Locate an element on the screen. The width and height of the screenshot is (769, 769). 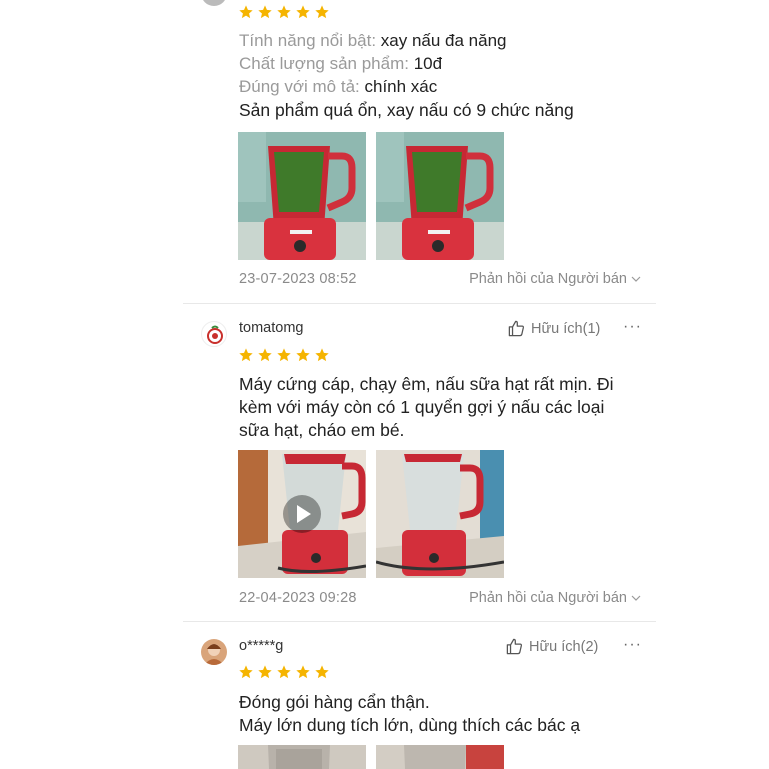
tomato-logo-icon is located at coordinates (215, 334).